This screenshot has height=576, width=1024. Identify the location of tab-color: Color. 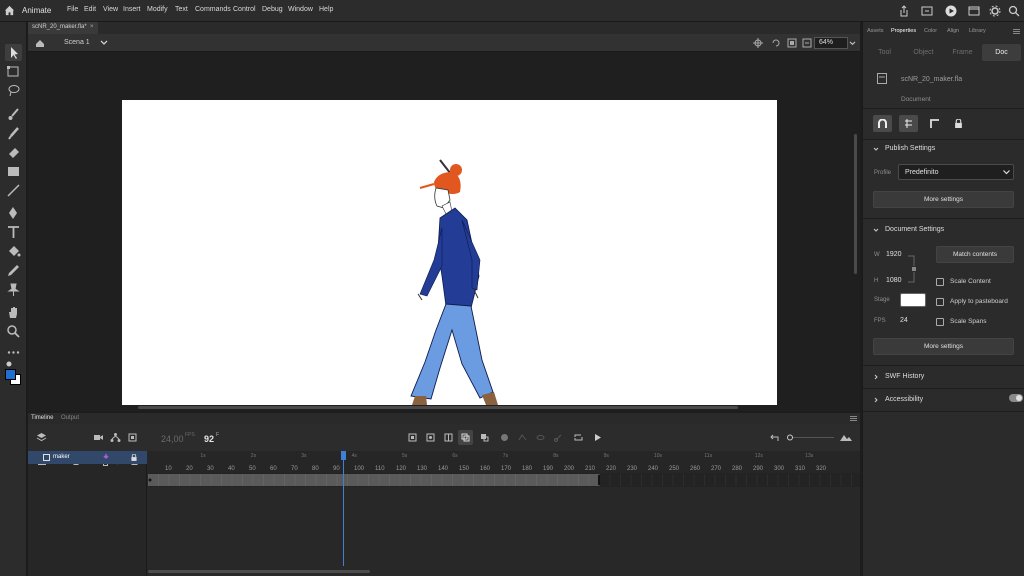
(930, 31).